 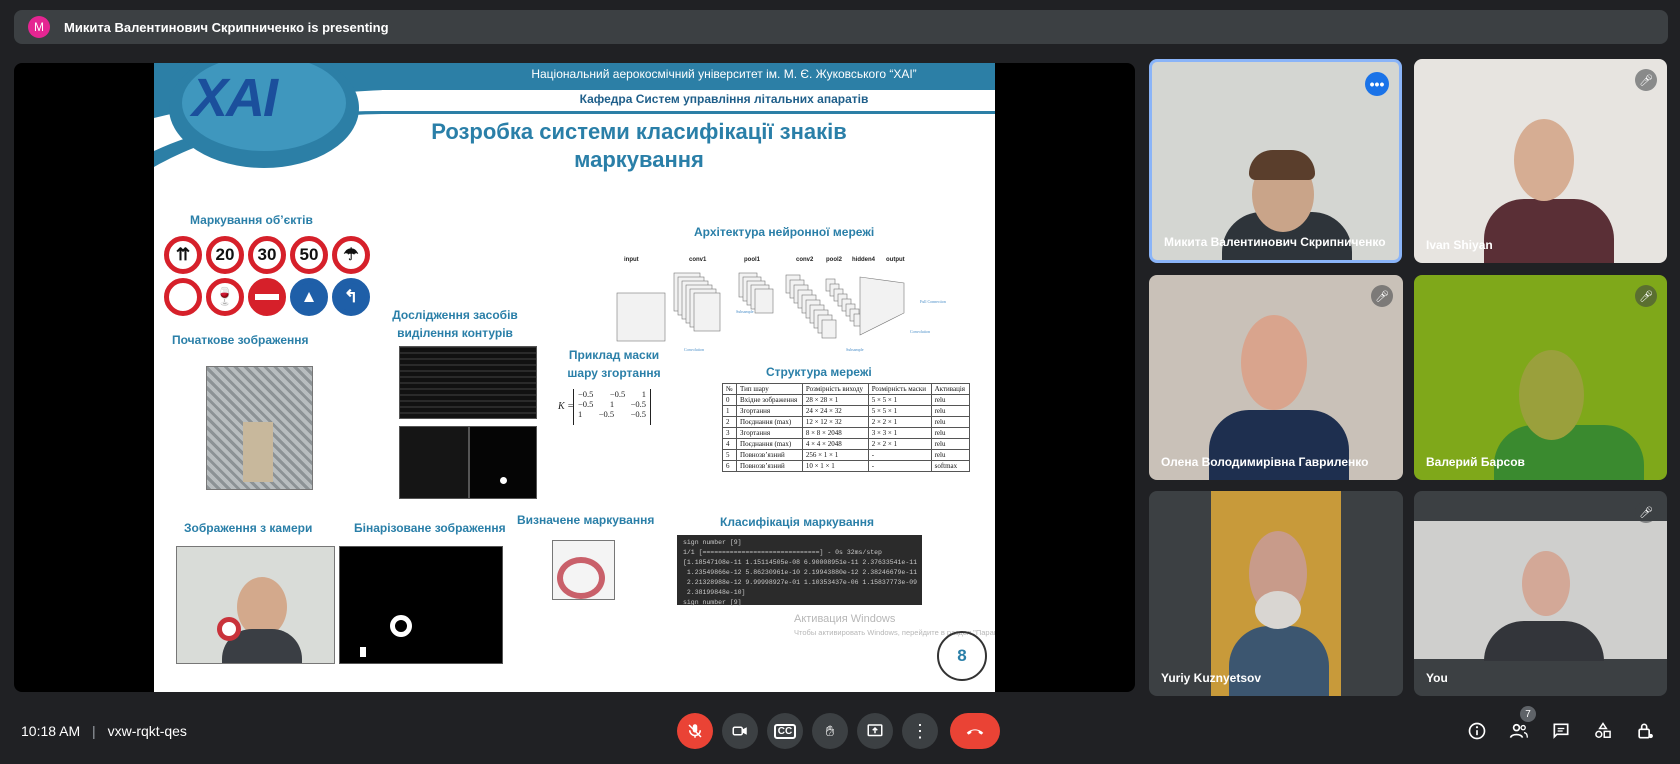 What do you see at coordinates (455, 315) in the screenshot?
I see `section-contours-line1: Дослідження засобів` at bounding box center [455, 315].